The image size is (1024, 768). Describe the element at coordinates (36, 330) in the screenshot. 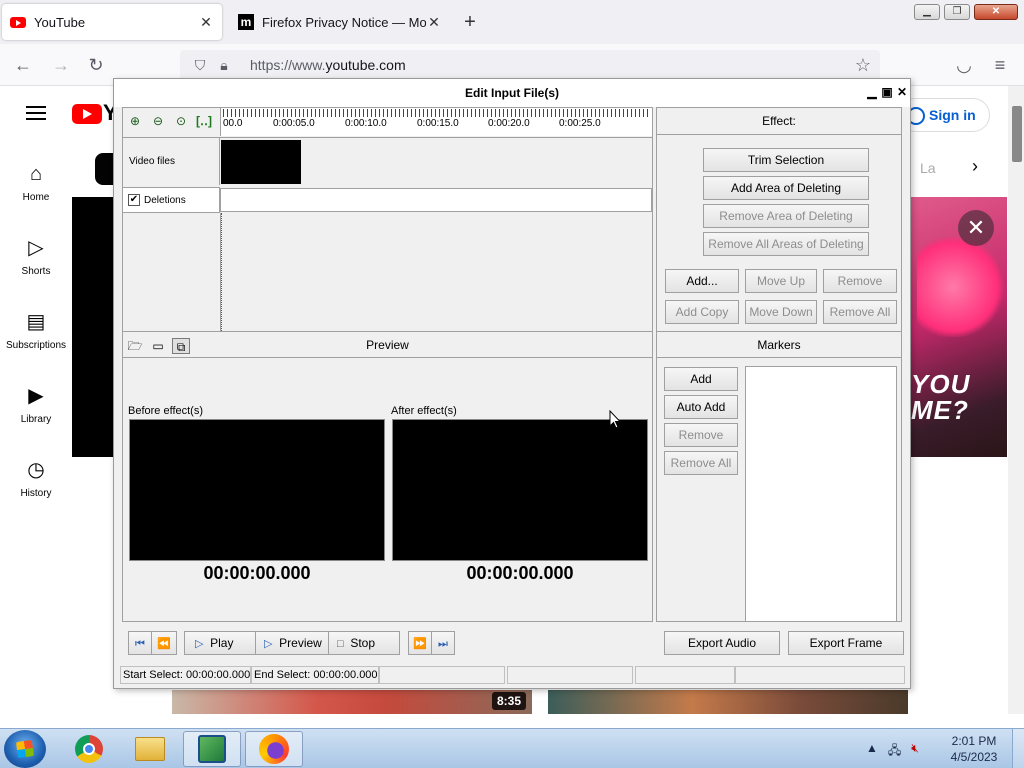

I see `sidebar-item-subscriptions: ▤ Subscriptions` at that location.